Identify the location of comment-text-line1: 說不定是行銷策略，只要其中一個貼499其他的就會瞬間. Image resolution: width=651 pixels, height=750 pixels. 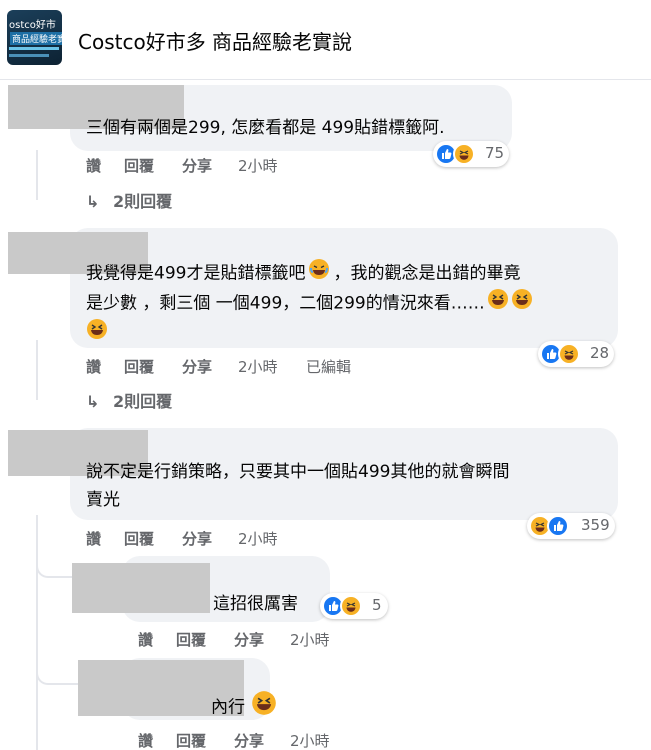
(298, 472).